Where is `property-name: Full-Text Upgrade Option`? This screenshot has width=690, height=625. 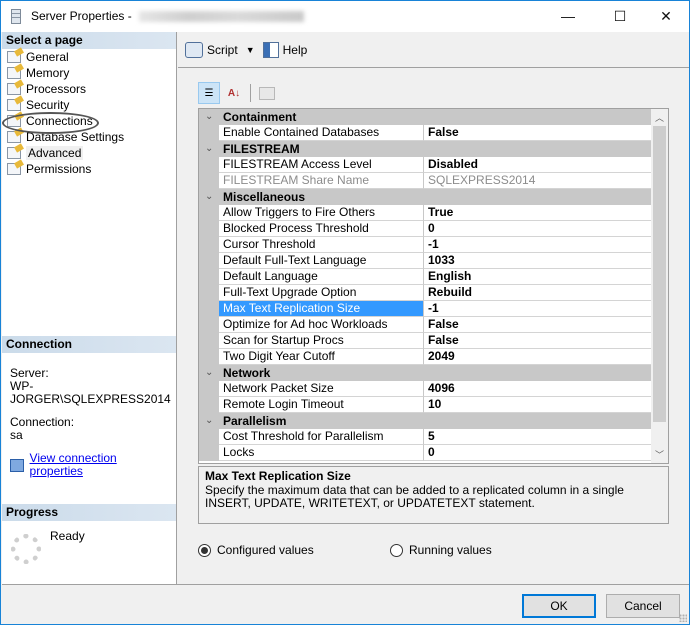
property-name: Full-Text Upgrade Option is located at coordinates (321, 293).